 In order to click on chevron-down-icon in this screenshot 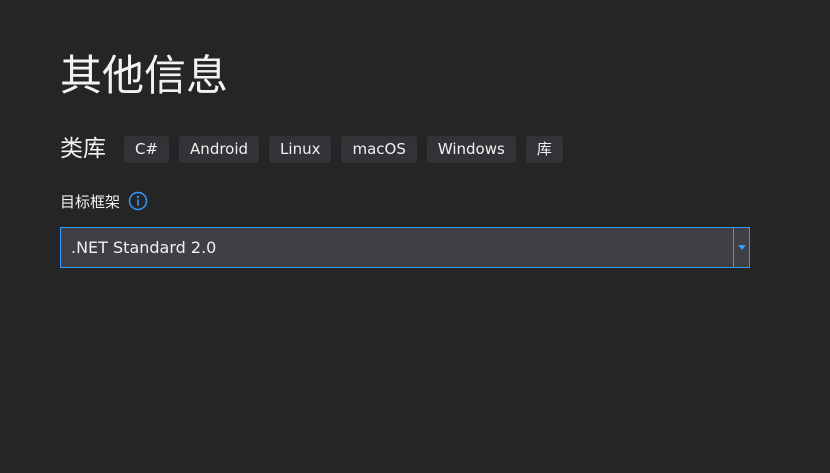, I will do `click(741, 247)`.